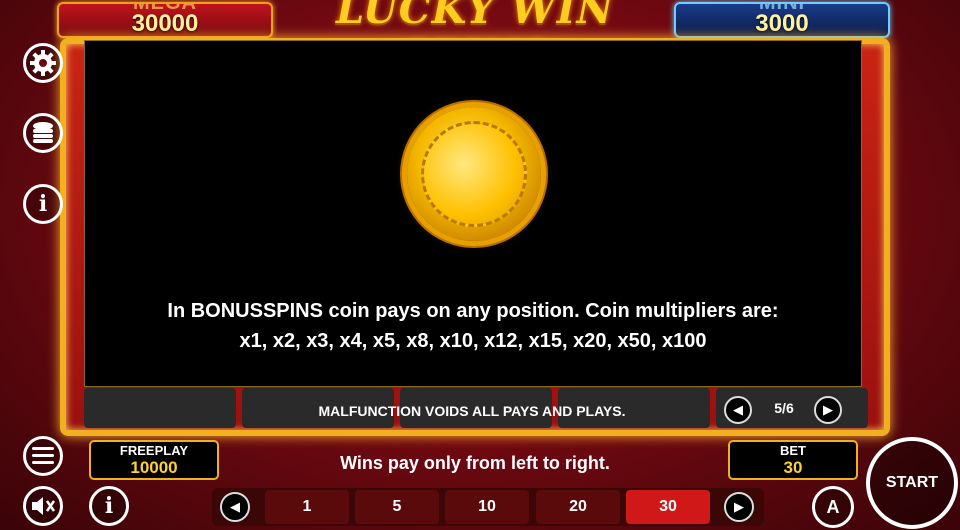 This screenshot has height=530, width=960. Describe the element at coordinates (793, 467) in the screenshot. I see `bet-value: 30` at that location.